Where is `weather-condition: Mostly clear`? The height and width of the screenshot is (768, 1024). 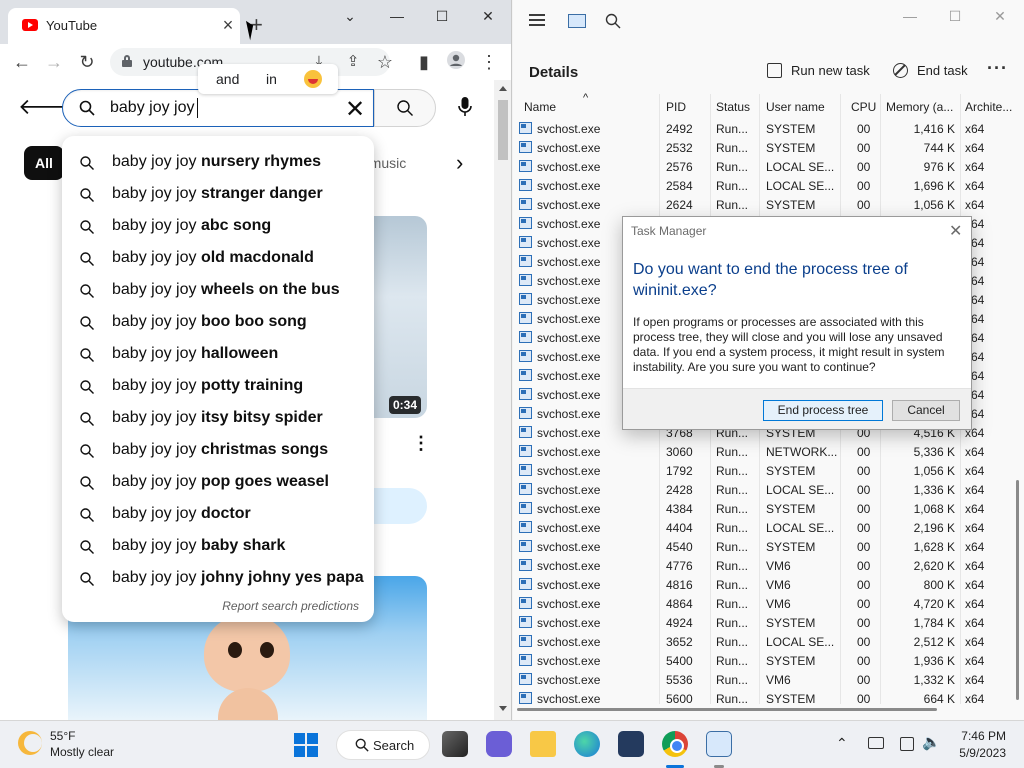 weather-condition: Mostly clear is located at coordinates (82, 752).